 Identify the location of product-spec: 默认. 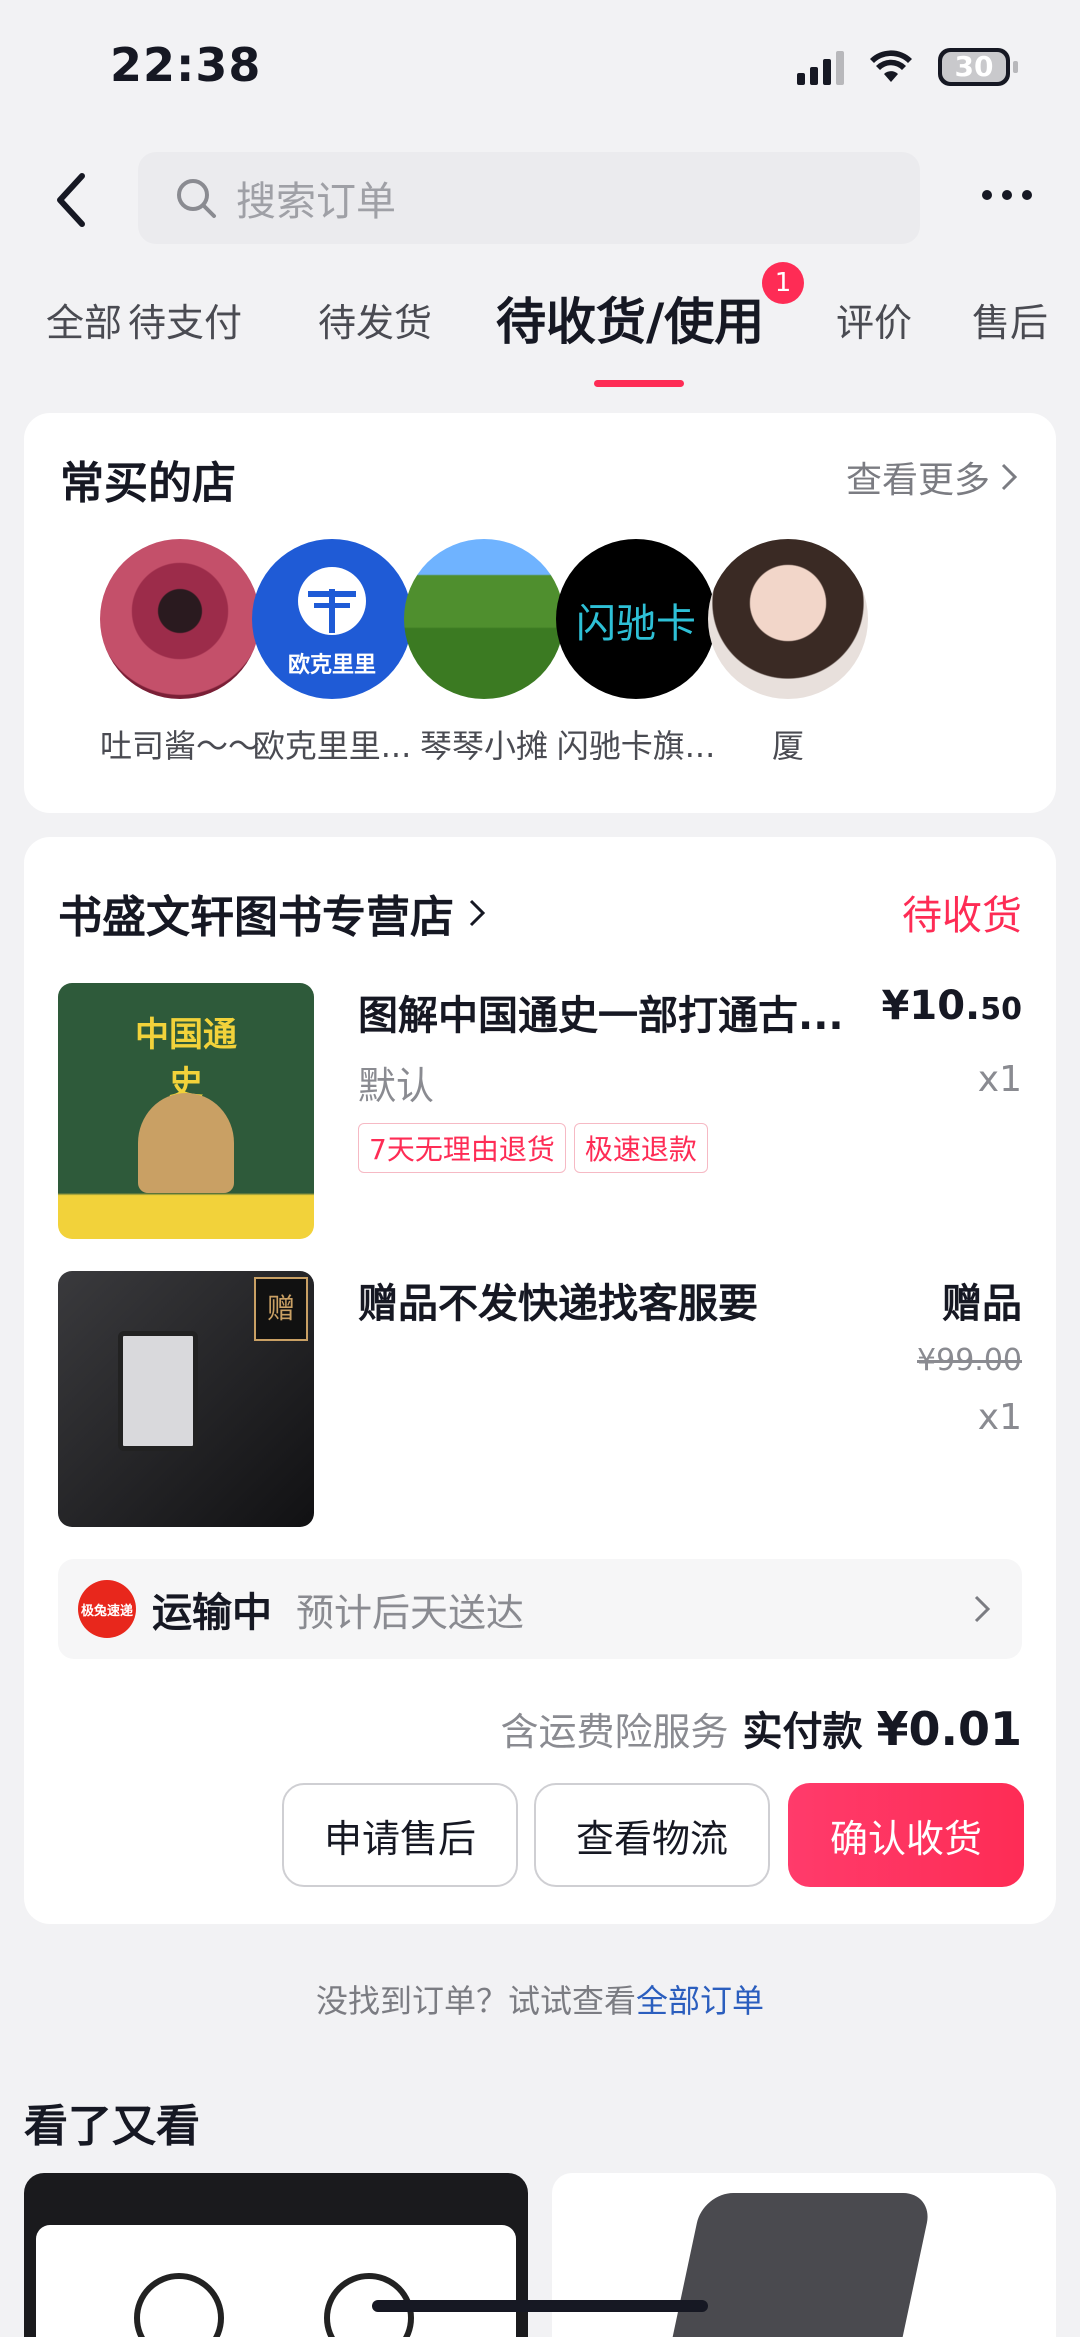
(396, 1086).